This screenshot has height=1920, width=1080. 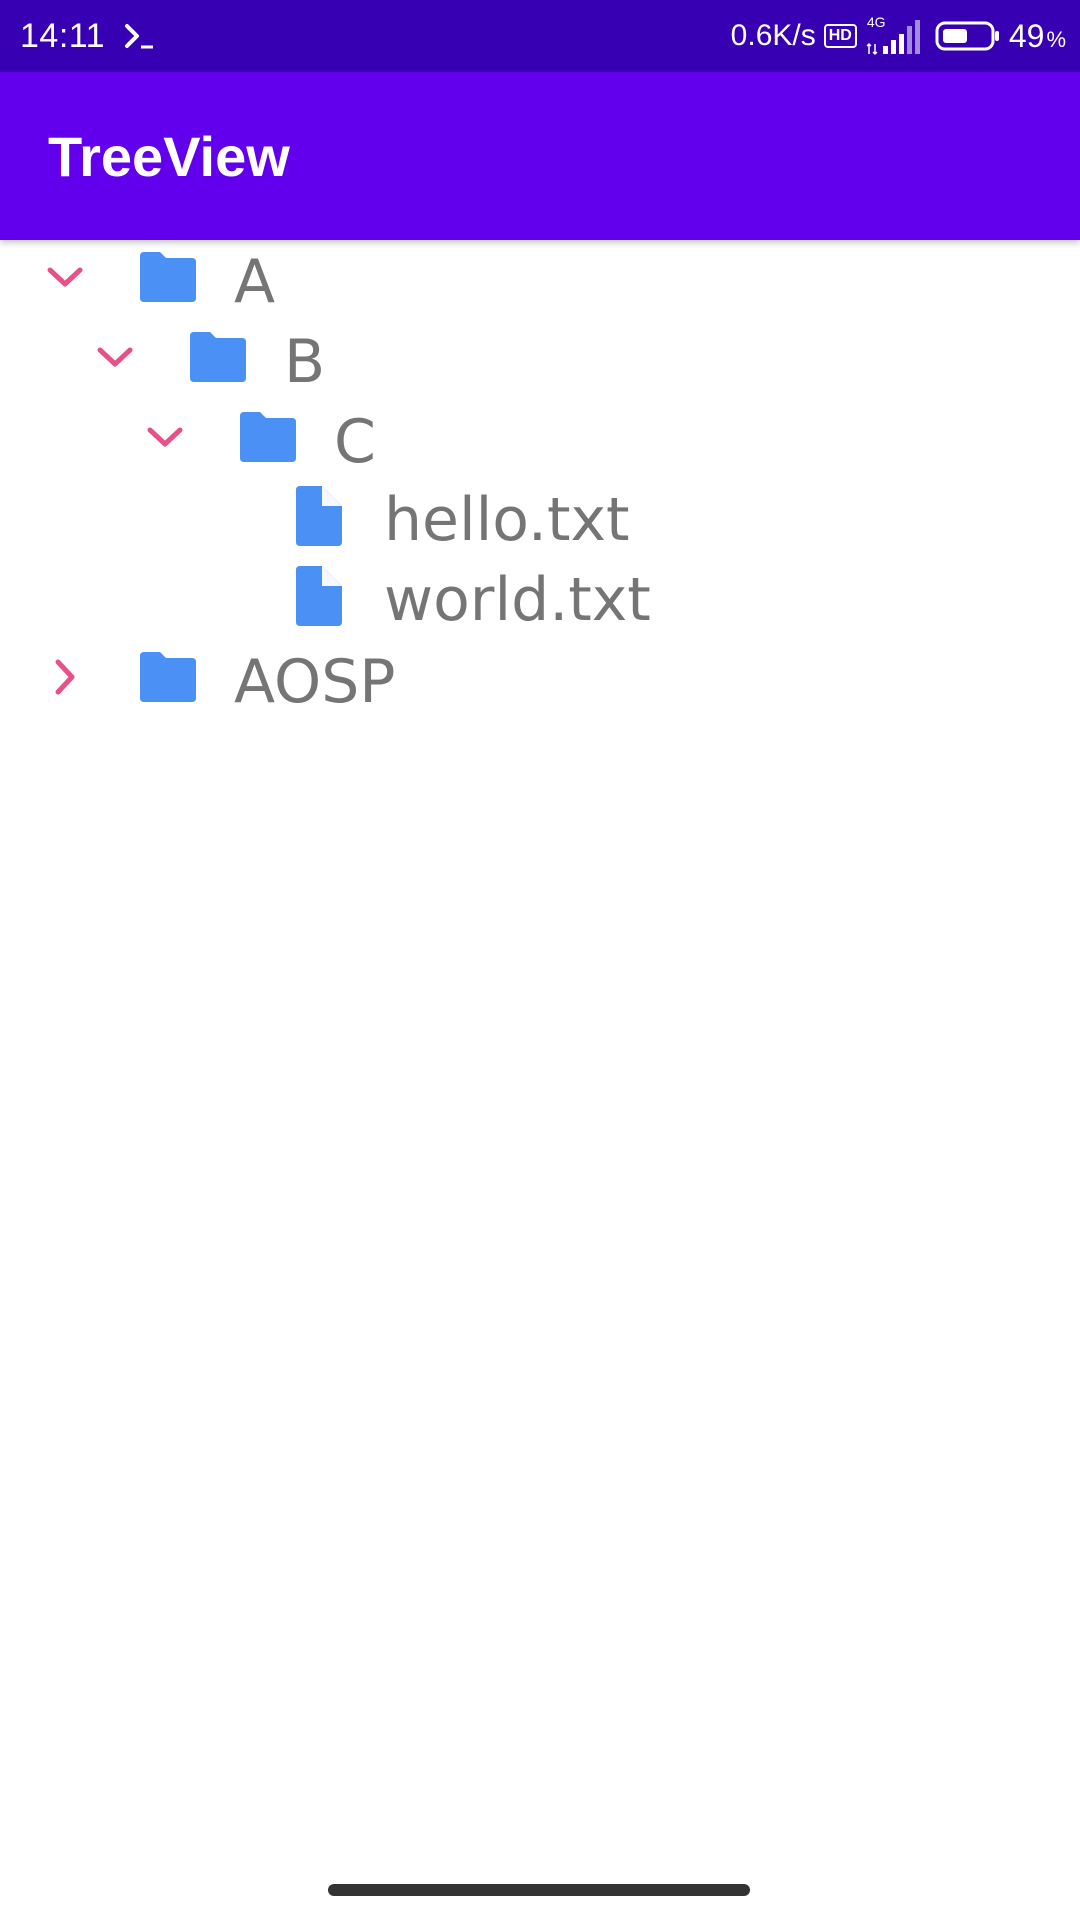 What do you see at coordinates (539, 1890) in the screenshot?
I see `home-indicator` at bounding box center [539, 1890].